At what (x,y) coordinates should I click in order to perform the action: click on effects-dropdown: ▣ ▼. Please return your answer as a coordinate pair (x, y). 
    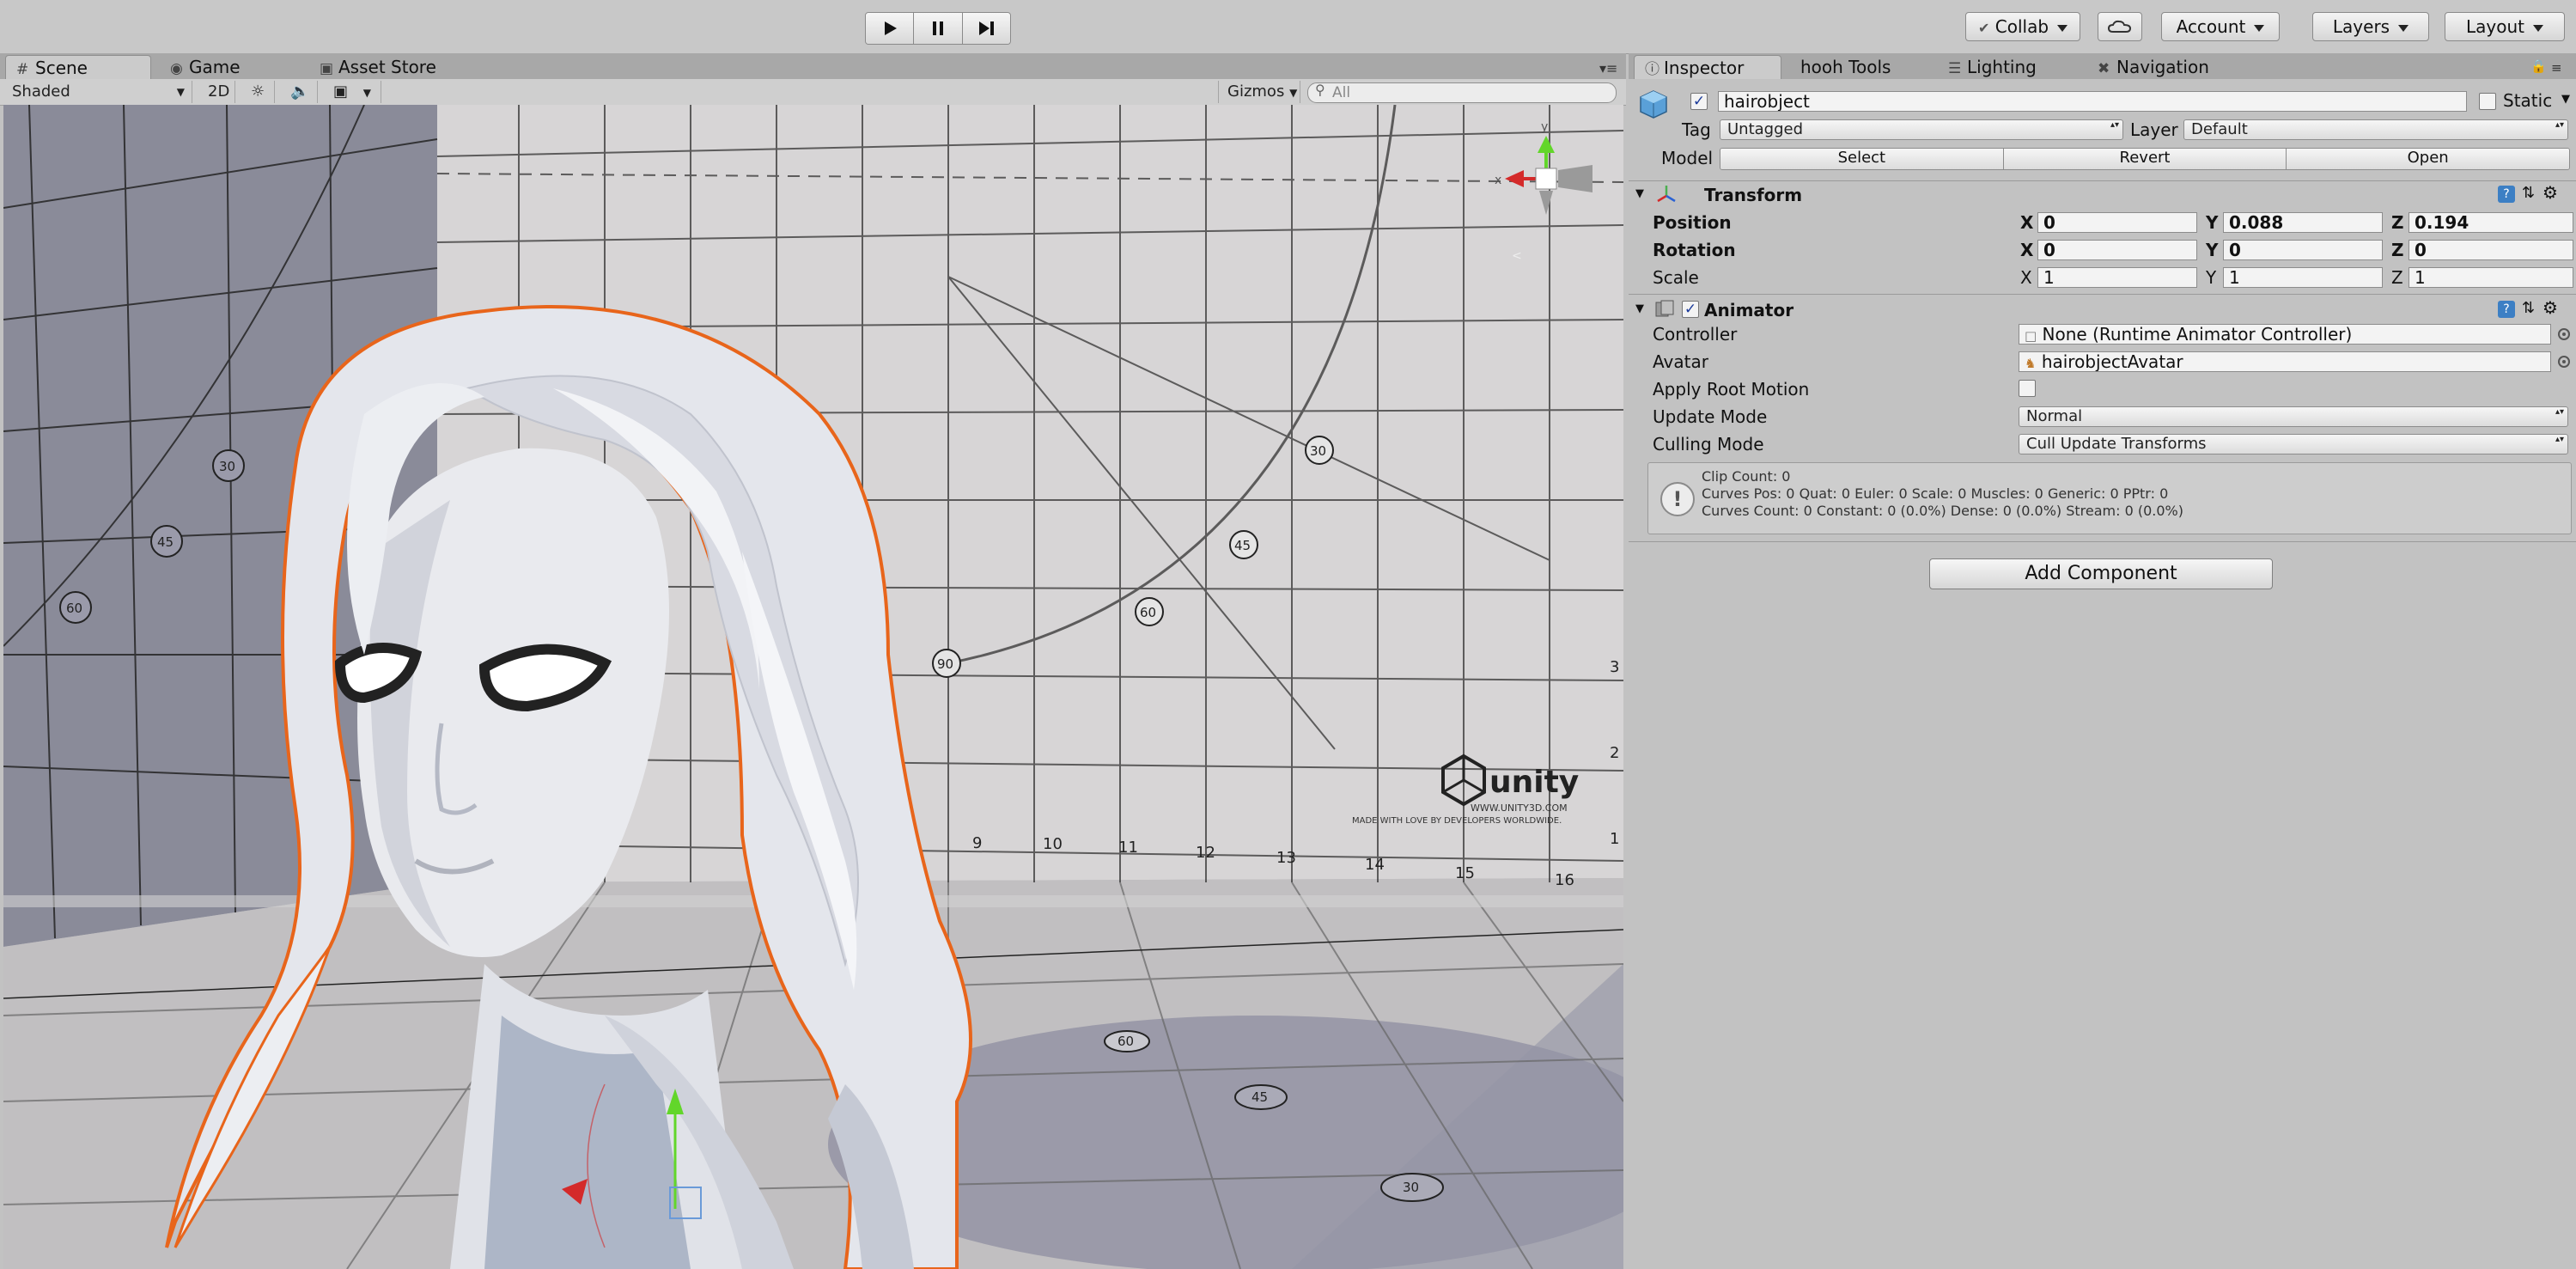
    Looking at the image, I should click on (353, 92).